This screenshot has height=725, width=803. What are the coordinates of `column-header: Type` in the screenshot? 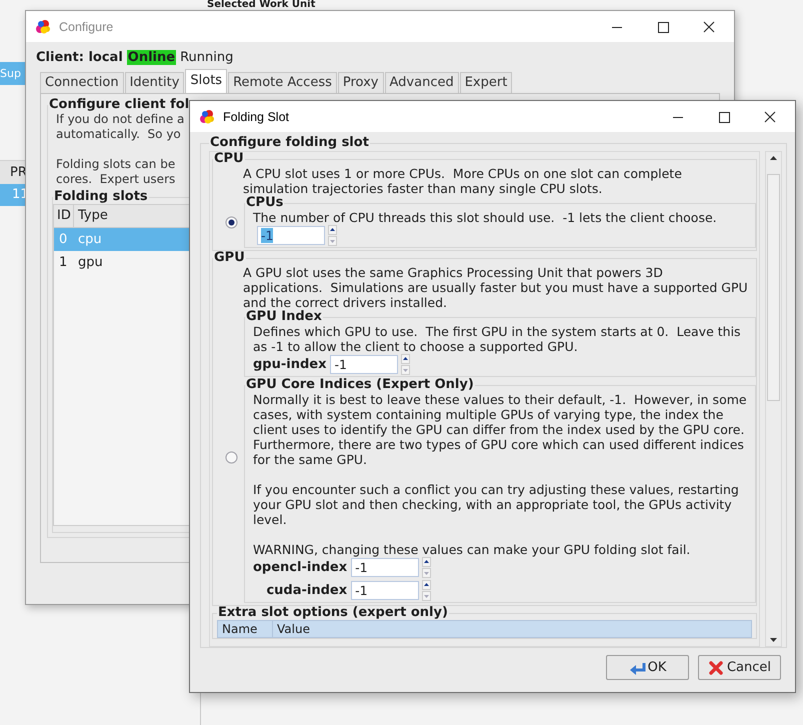 It's located at (92, 216).